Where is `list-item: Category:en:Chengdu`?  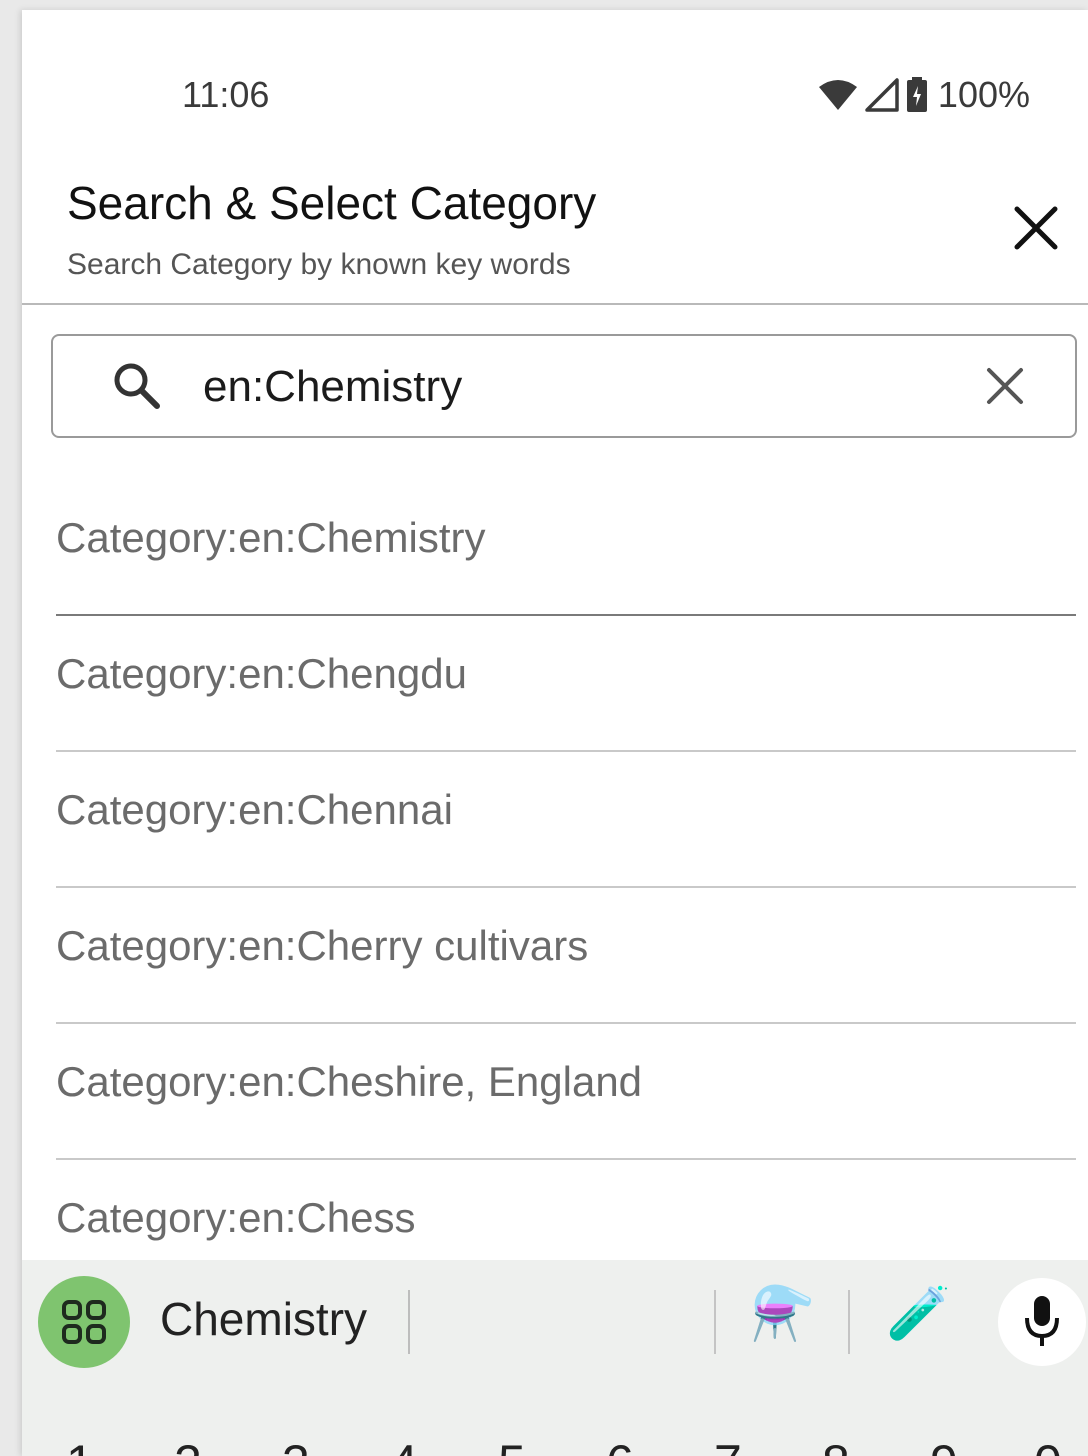
list-item: Category:en:Chengdu is located at coordinates (566, 684).